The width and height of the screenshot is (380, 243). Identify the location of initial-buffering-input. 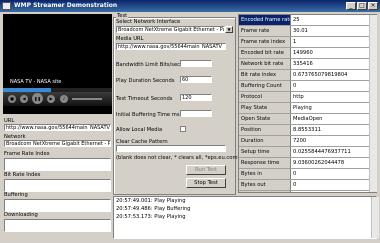
(196, 113).